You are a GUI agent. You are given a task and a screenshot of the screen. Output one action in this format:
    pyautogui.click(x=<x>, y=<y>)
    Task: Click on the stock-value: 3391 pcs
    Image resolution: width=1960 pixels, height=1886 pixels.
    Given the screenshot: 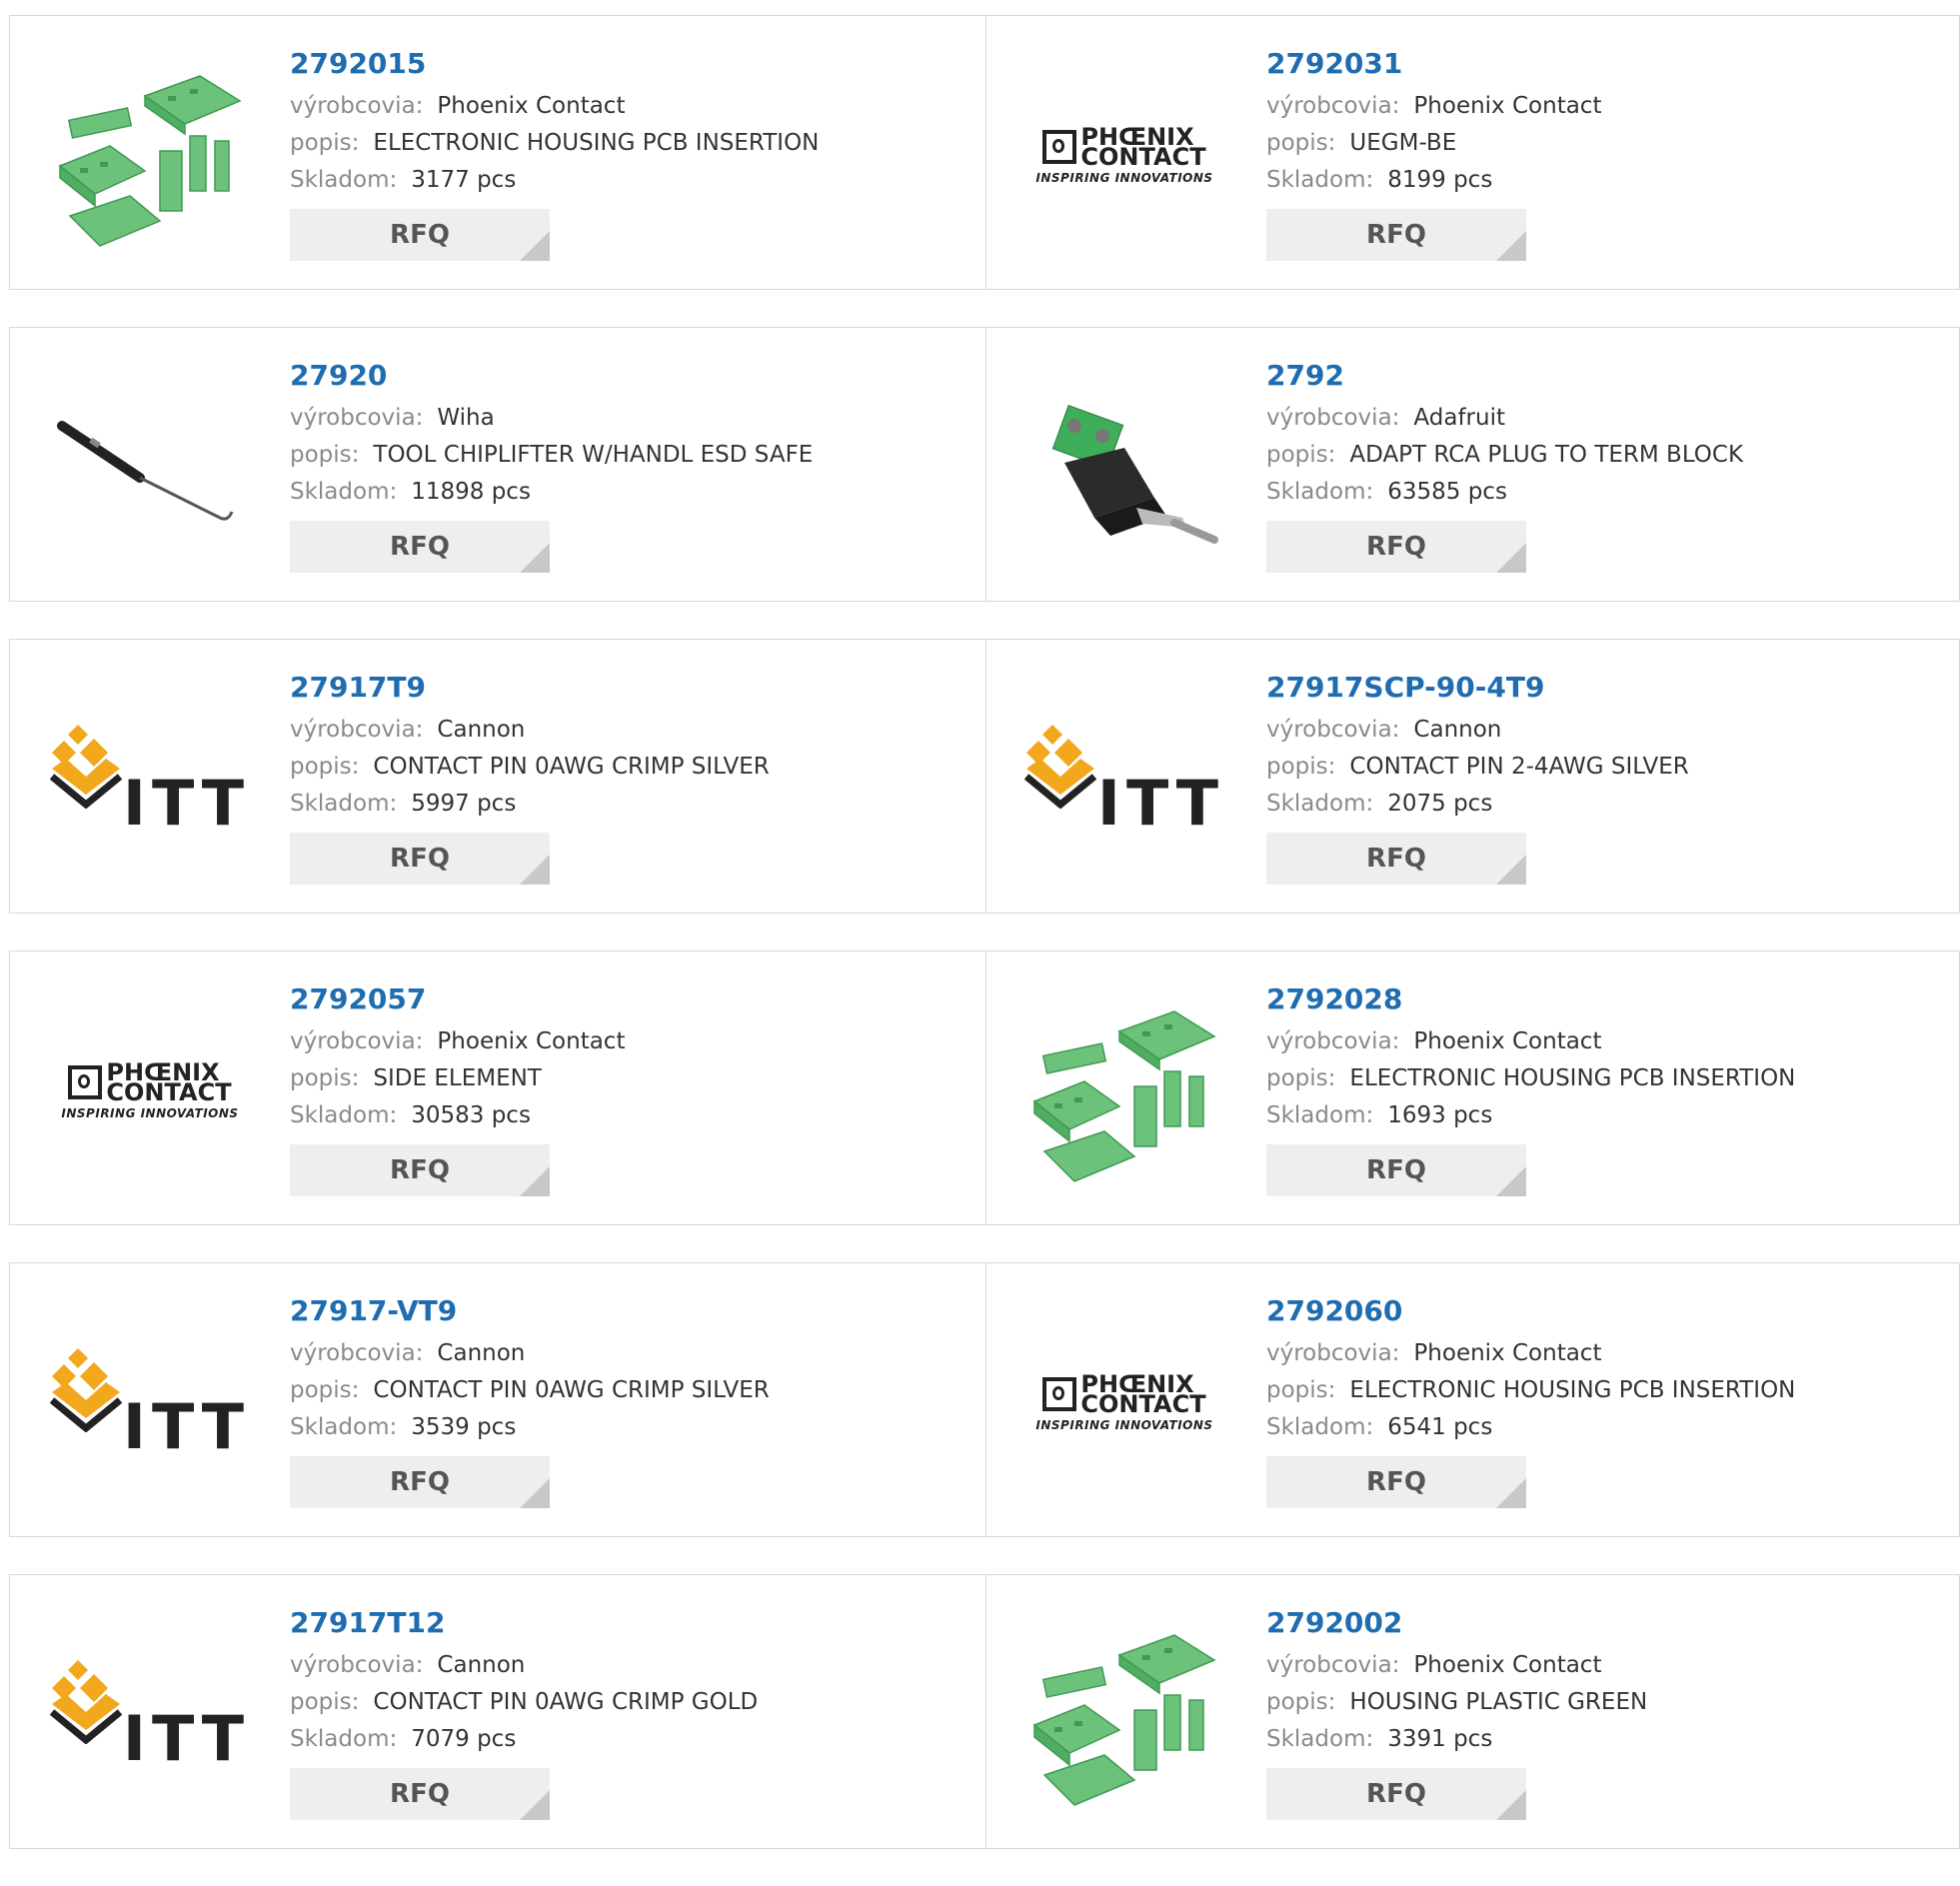 What is the action you would take?
    pyautogui.click(x=1440, y=1739)
    